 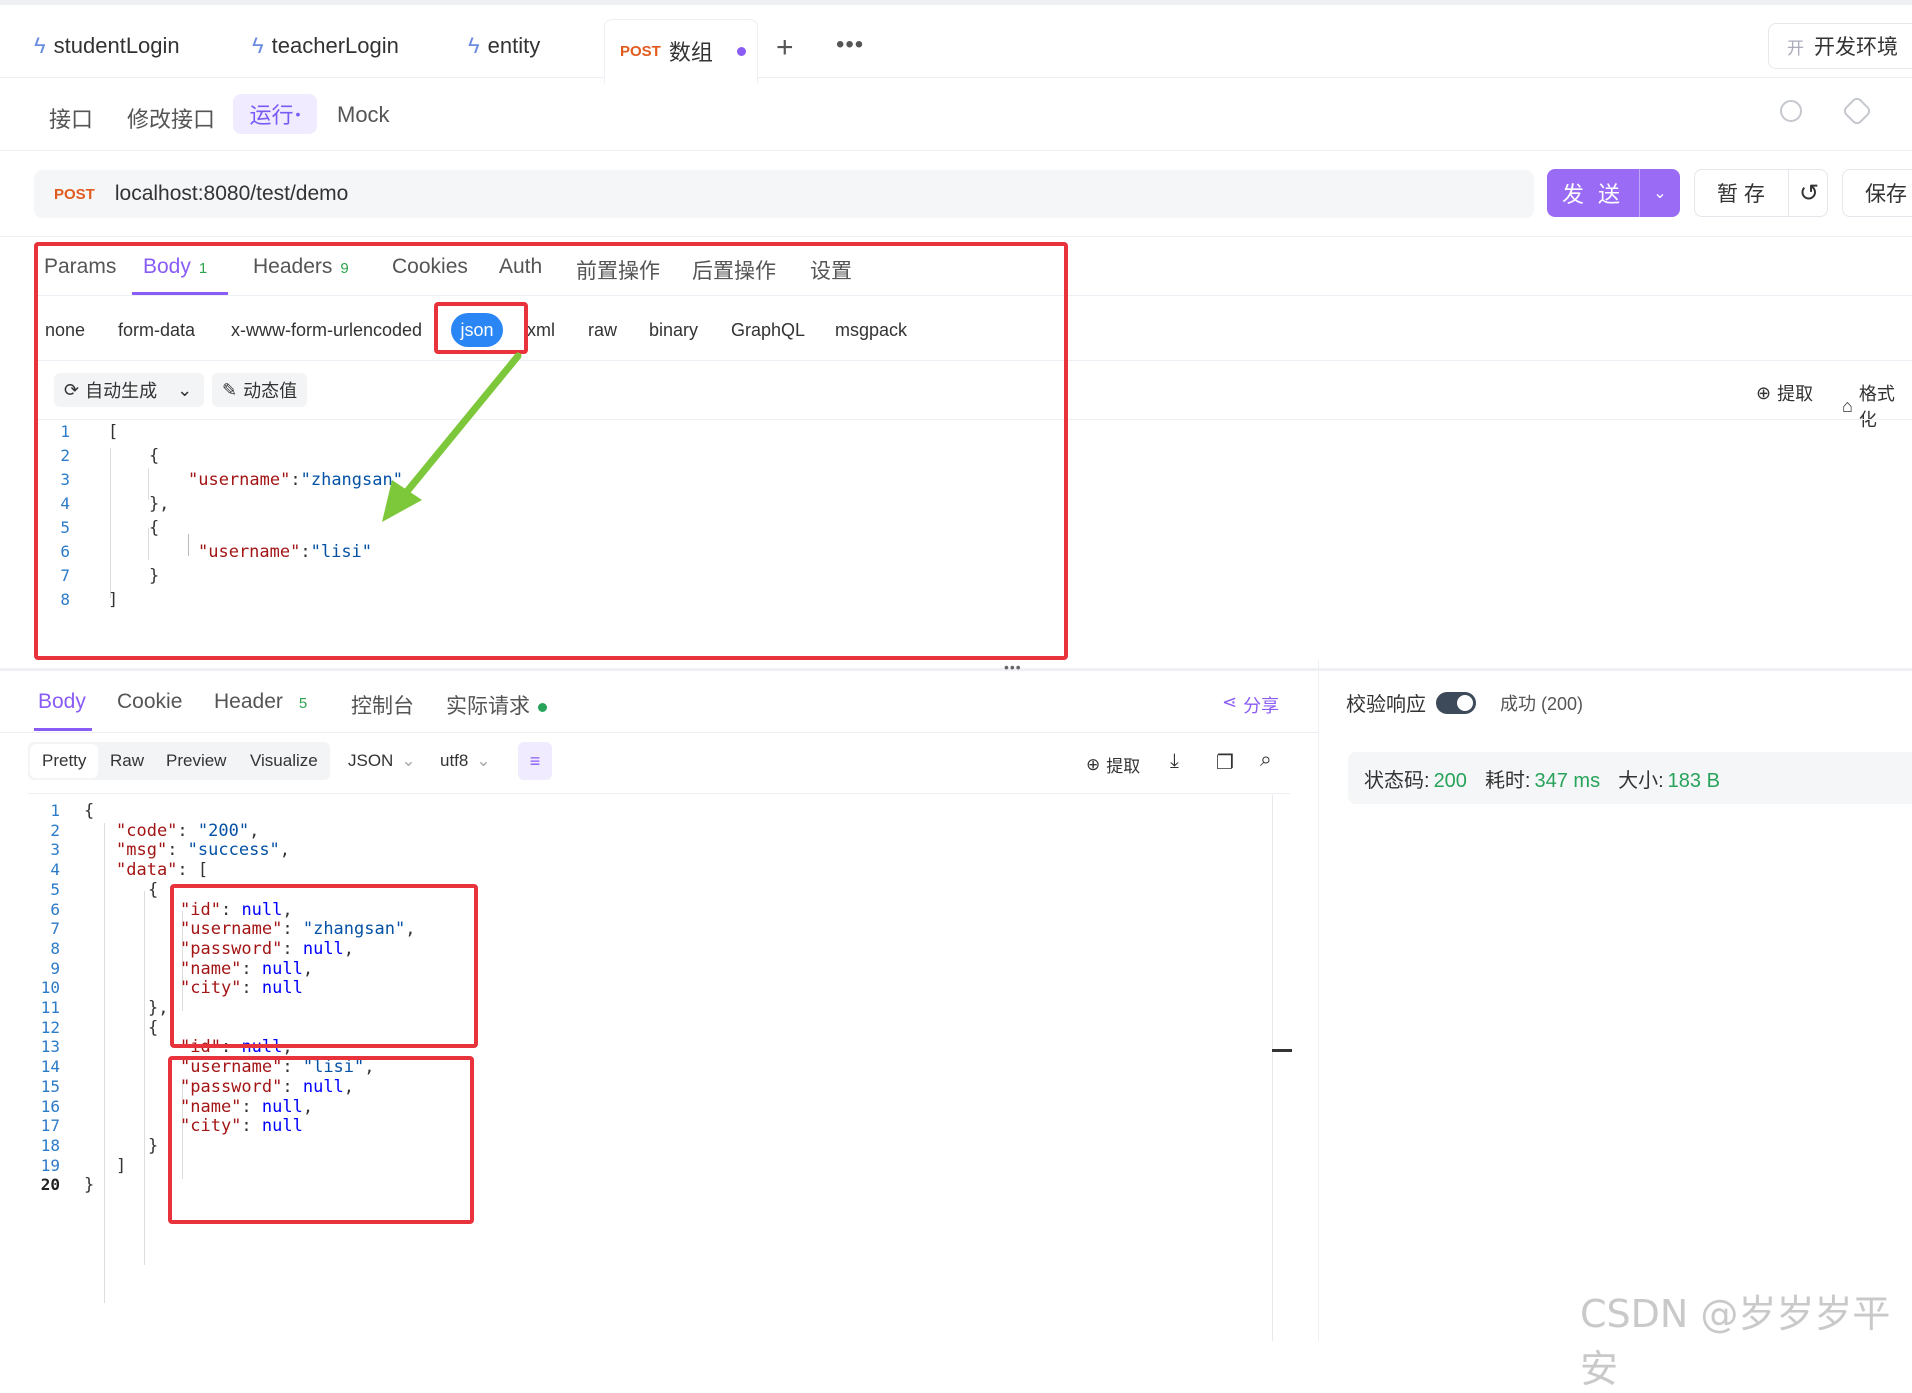 I want to click on save-button: 保存, so click(x=1877, y=193).